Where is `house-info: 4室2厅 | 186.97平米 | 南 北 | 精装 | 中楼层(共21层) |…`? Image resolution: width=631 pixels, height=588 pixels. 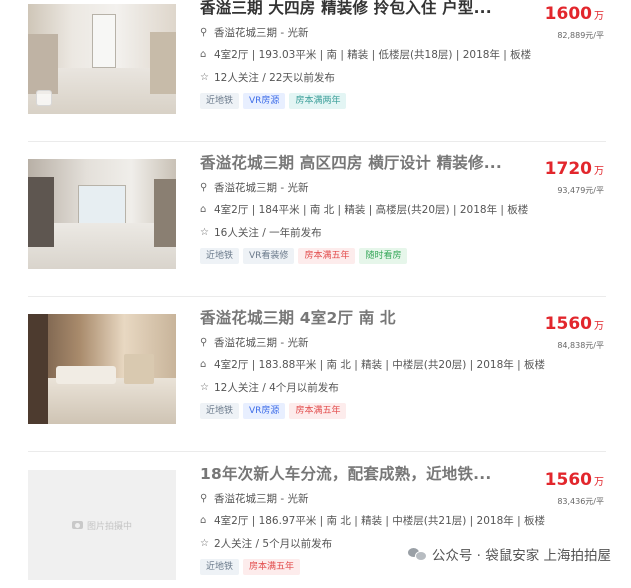
house-info: 4室2厅 | 186.97平米 | 南 北 | 精装 | 中楼层(共21层) |… is located at coordinates (379, 521).